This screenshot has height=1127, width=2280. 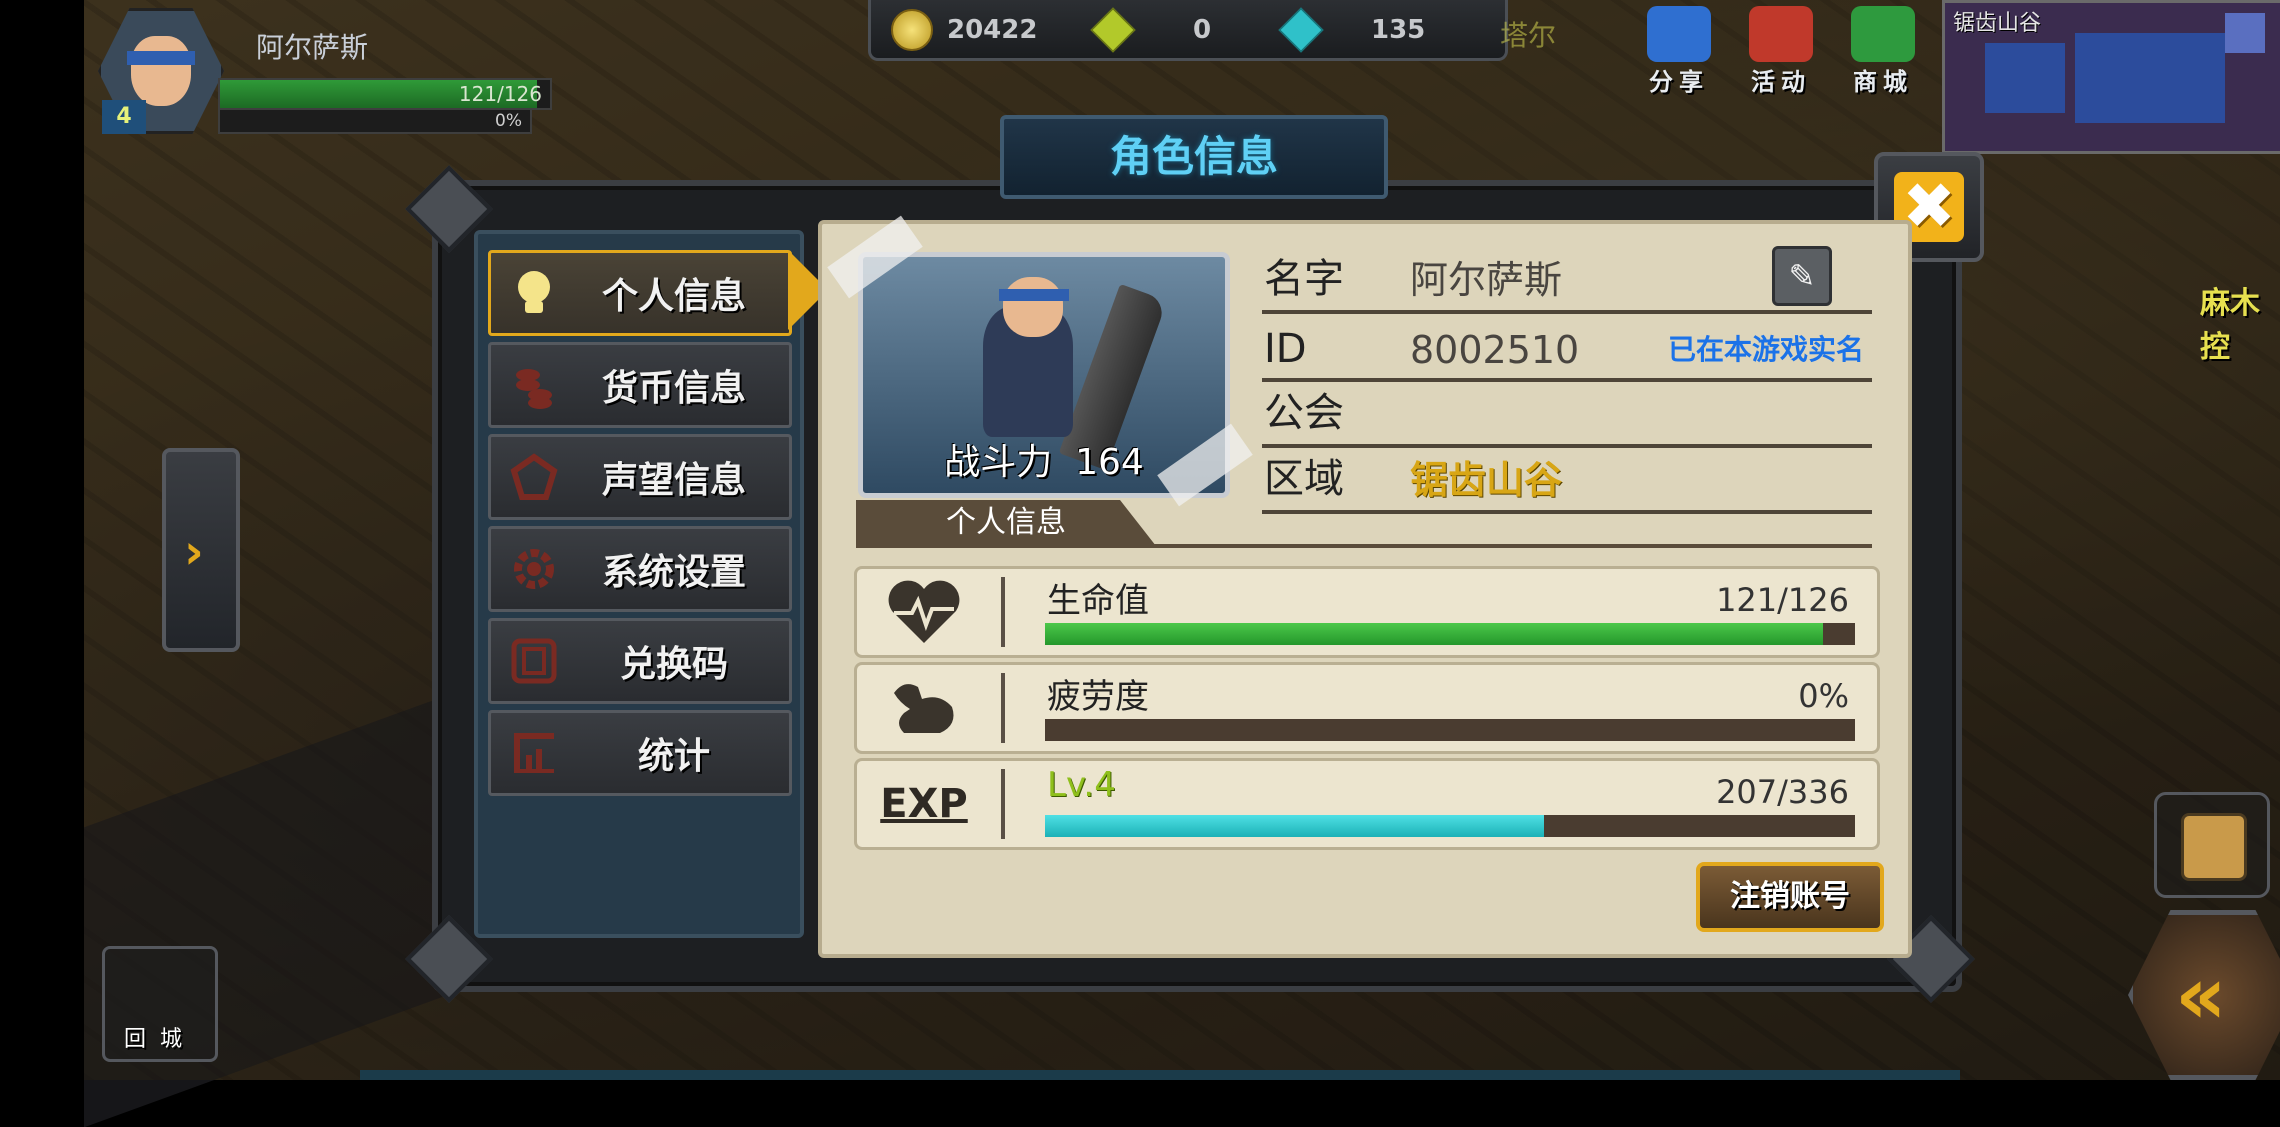 I want to click on exp-stat-row: EXP Lv.4 207/336, so click(x=1367, y=804).